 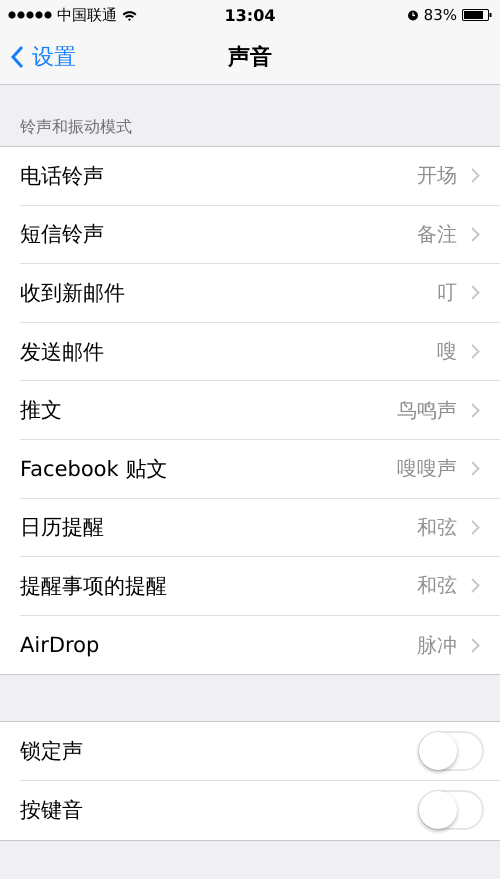 I want to click on settings-row: 提醒事项的提醒 和弦, so click(x=260, y=586).